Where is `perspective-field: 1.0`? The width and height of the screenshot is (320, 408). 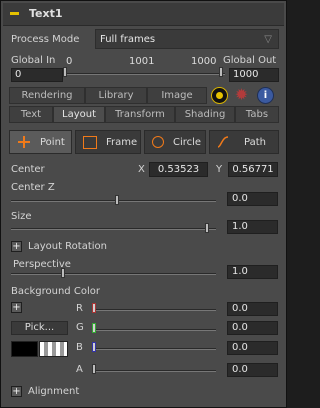
perspective-field: 1.0 is located at coordinates (252, 272).